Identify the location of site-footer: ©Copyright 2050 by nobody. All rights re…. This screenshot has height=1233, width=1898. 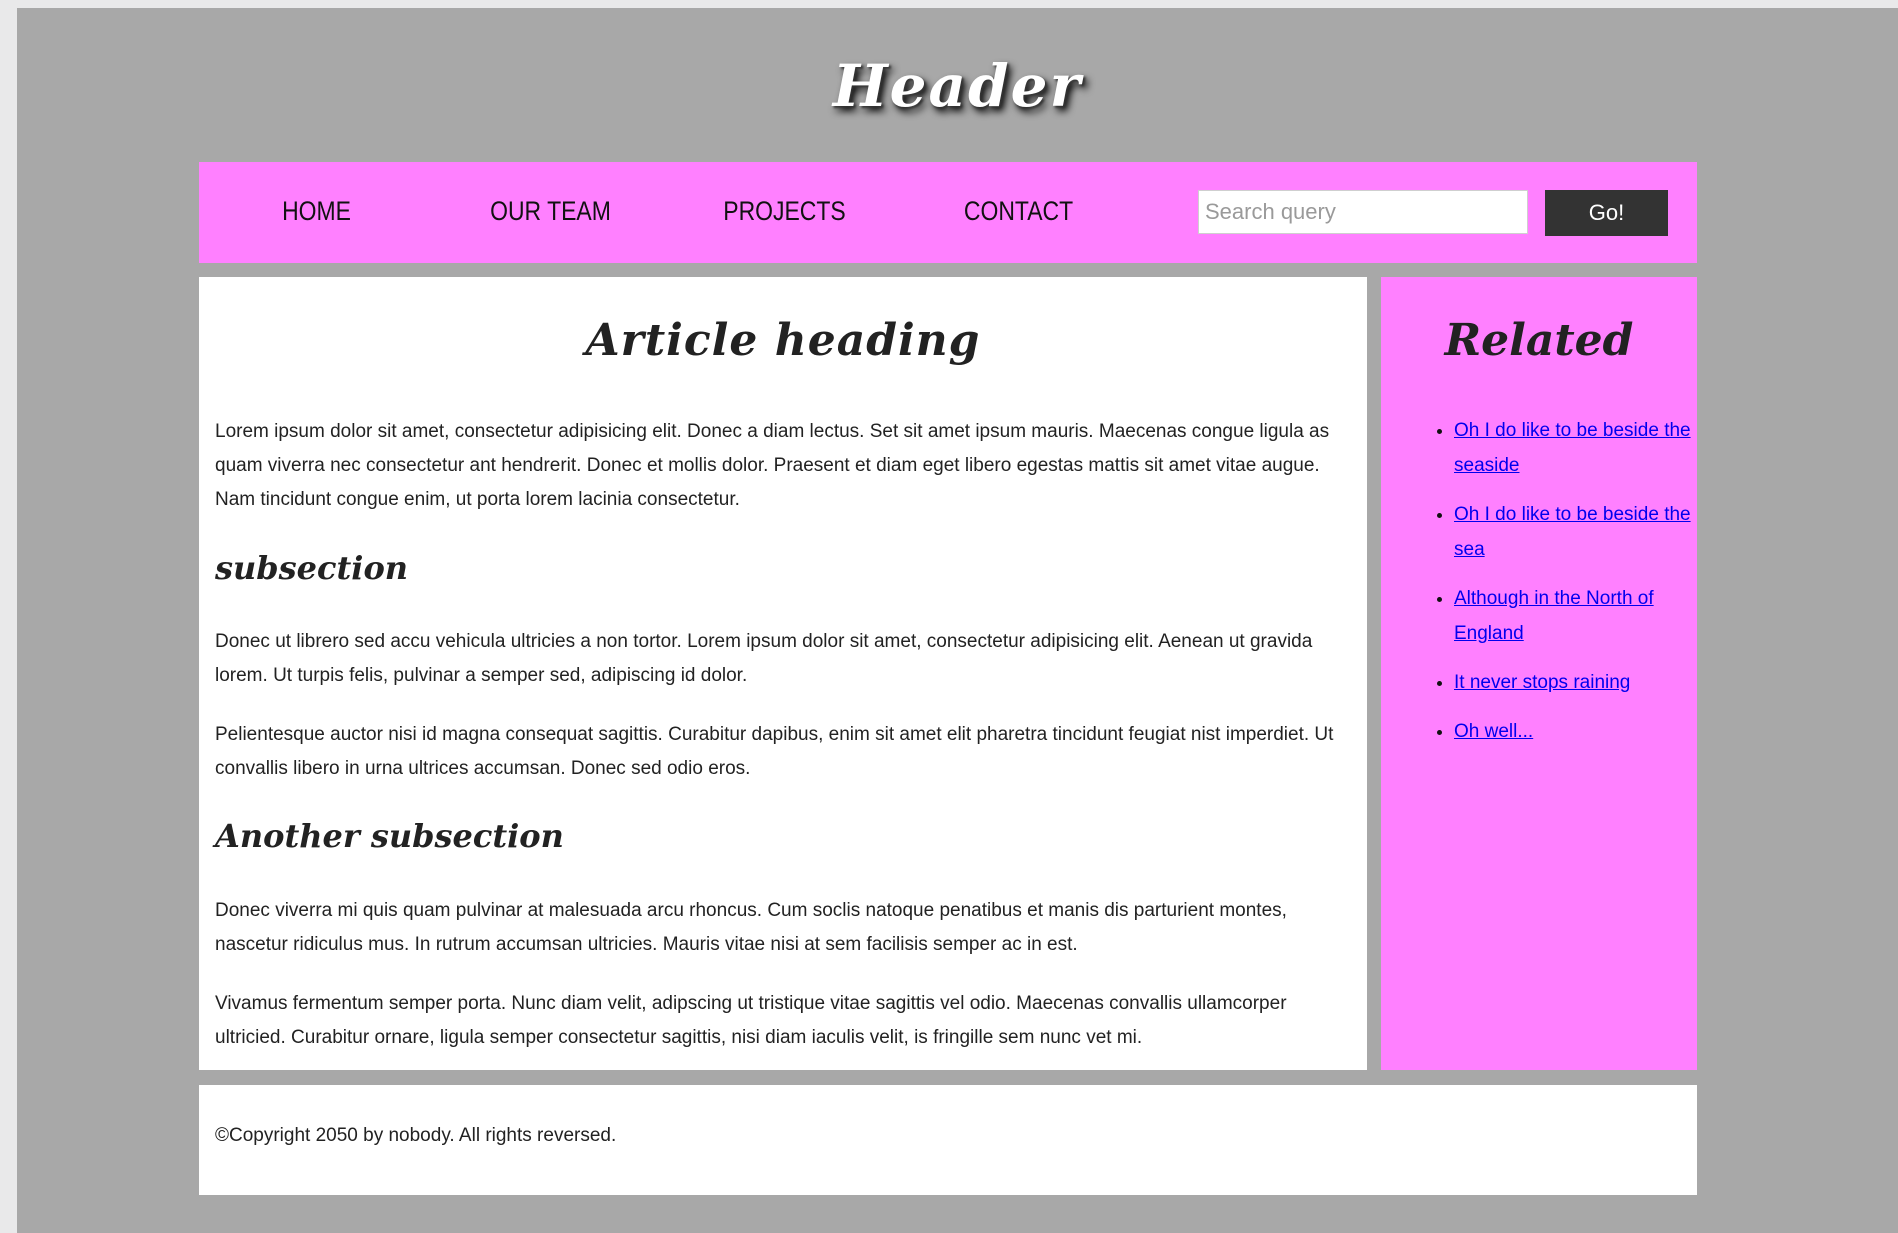
(948, 1140).